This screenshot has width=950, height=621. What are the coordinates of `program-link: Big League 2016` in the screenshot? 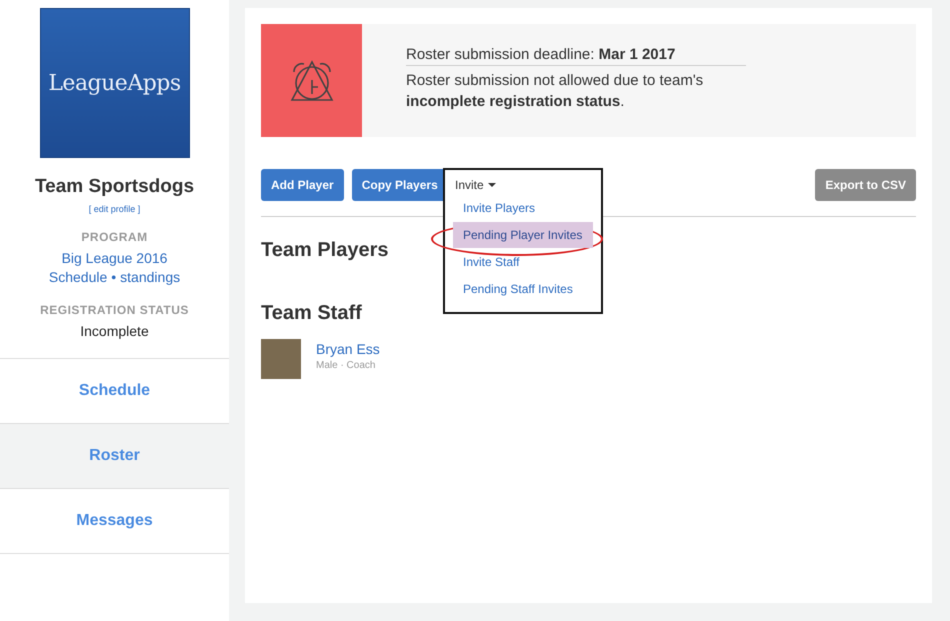 It's located at (115, 258).